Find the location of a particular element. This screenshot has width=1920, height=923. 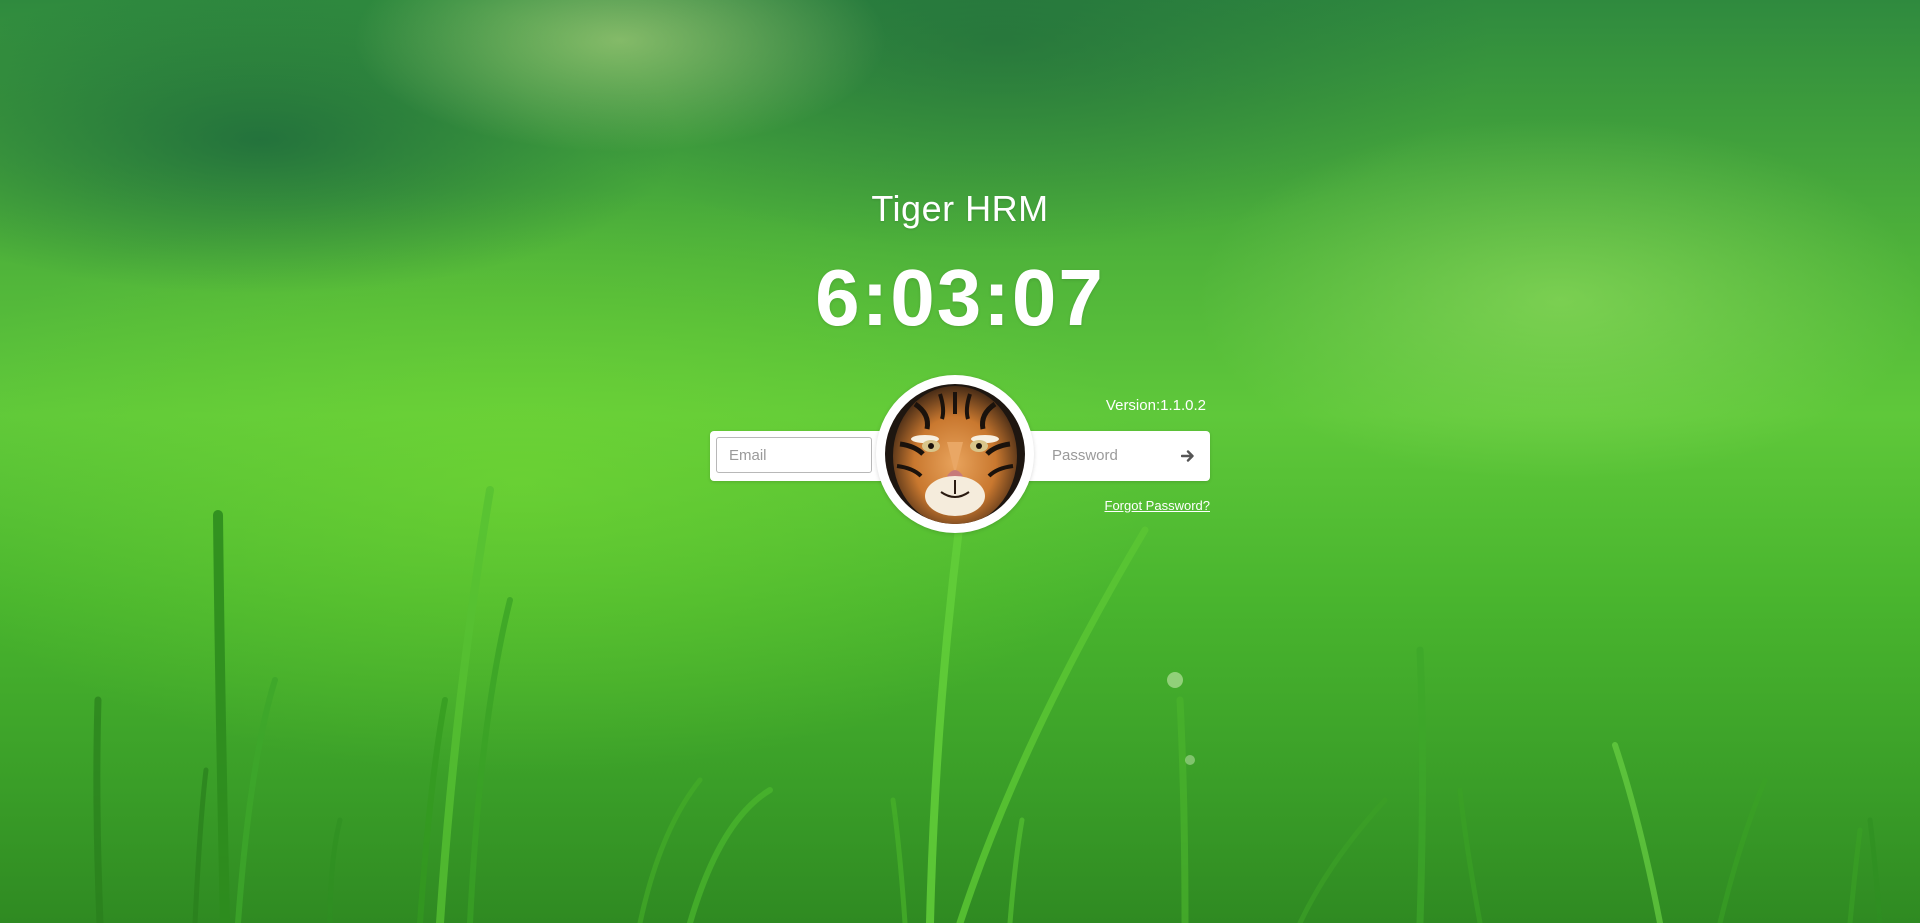

login-submit-button is located at coordinates (1188, 456).